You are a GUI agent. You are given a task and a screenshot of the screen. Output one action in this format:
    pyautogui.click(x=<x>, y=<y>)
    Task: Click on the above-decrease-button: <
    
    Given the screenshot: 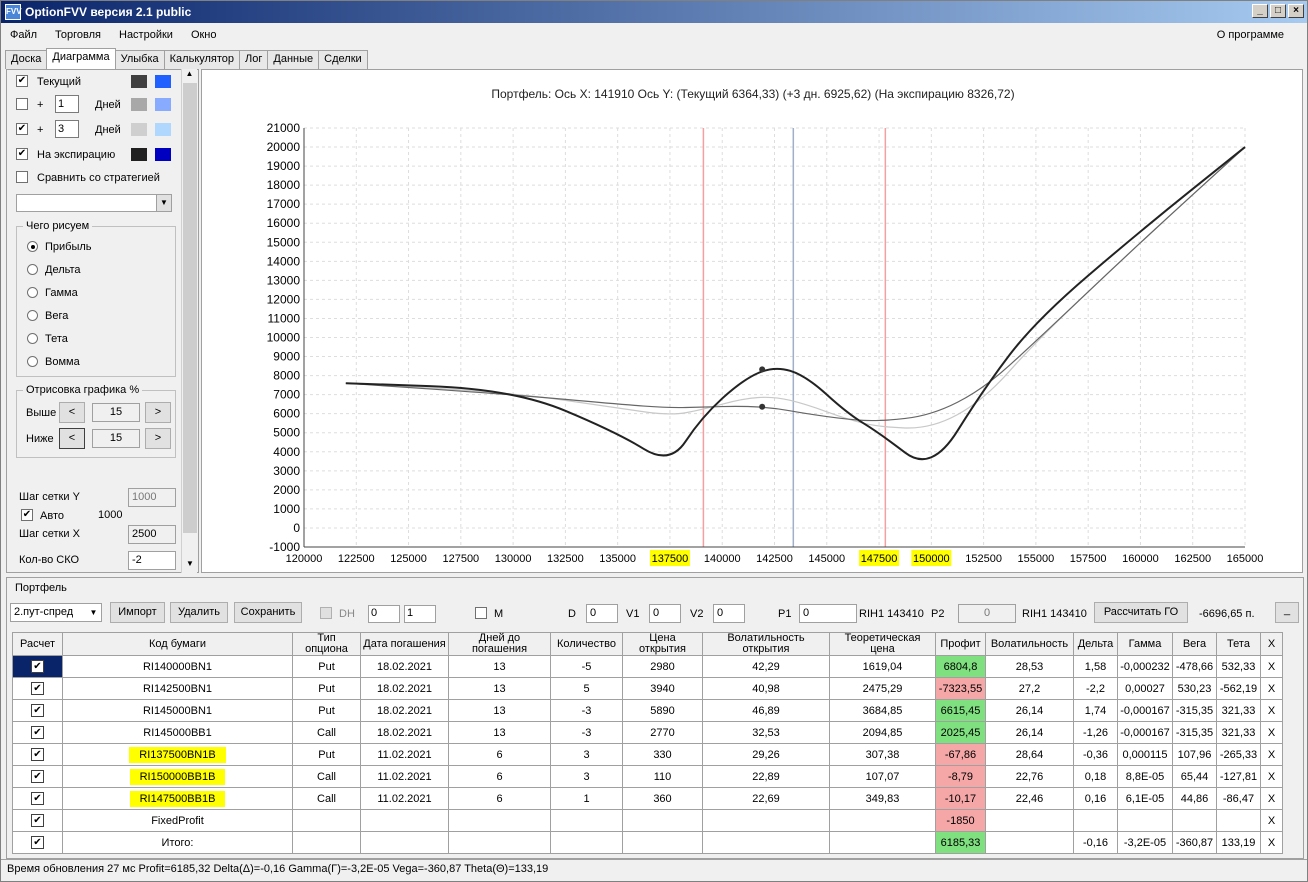 What is the action you would take?
    pyautogui.click(x=72, y=412)
    